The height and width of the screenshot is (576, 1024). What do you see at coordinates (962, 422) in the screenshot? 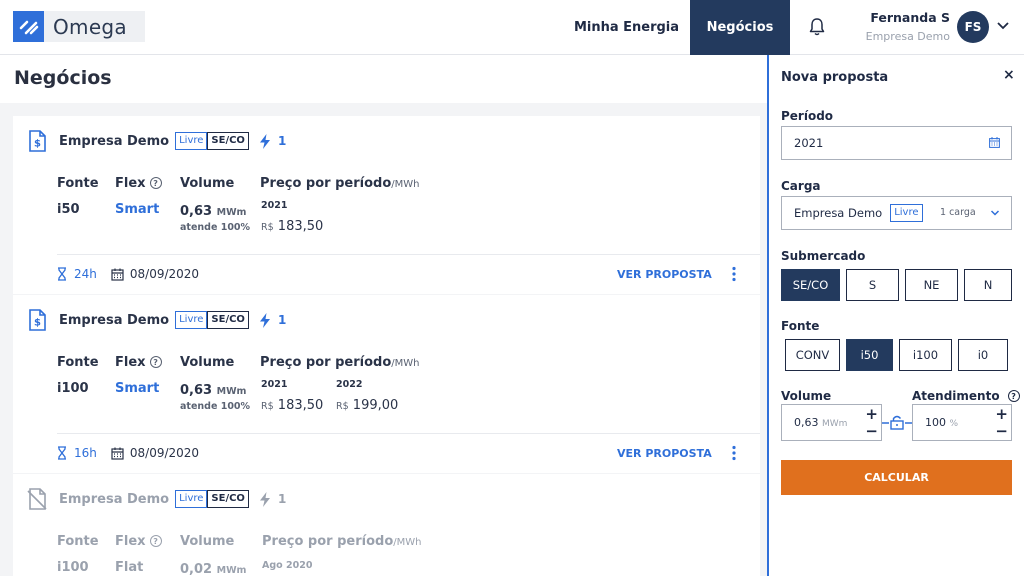
I see `atendimento-stepper: 100 % + −` at bounding box center [962, 422].